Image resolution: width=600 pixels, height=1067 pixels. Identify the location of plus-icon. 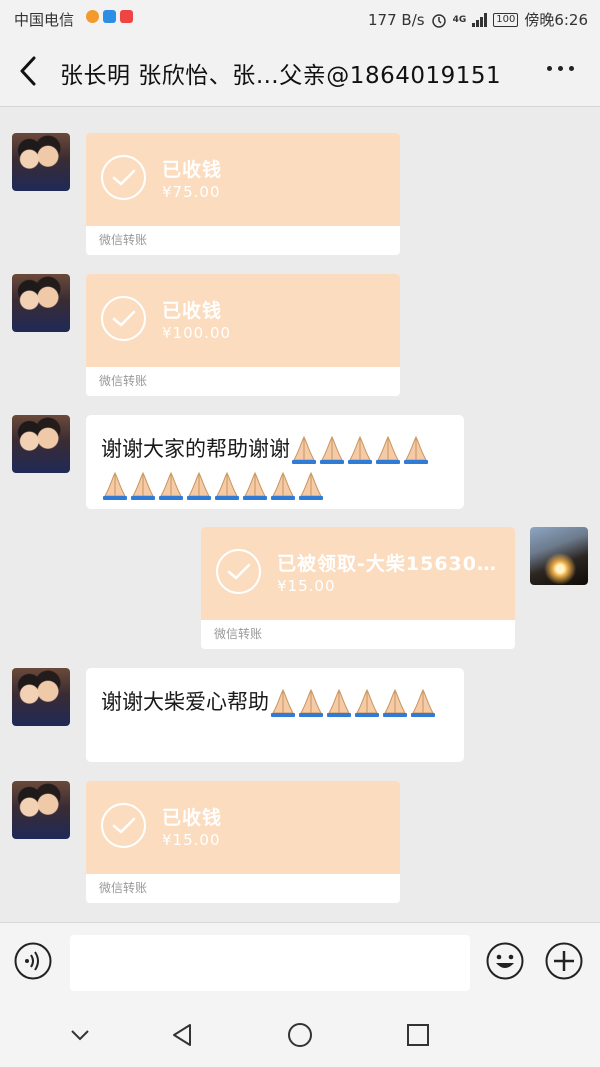
(564, 961).